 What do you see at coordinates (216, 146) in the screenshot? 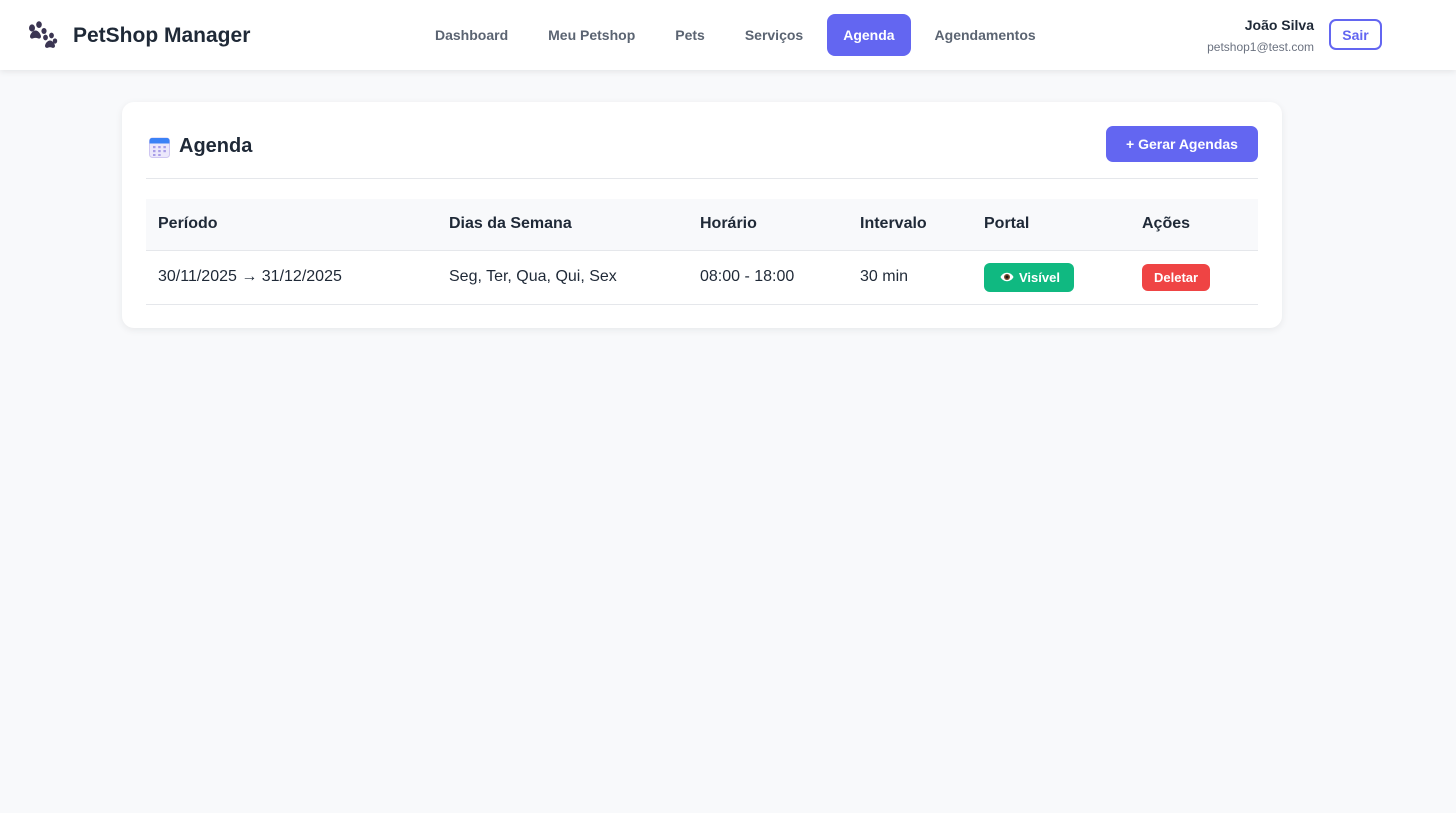
I see `page-title-text: Agenda` at bounding box center [216, 146].